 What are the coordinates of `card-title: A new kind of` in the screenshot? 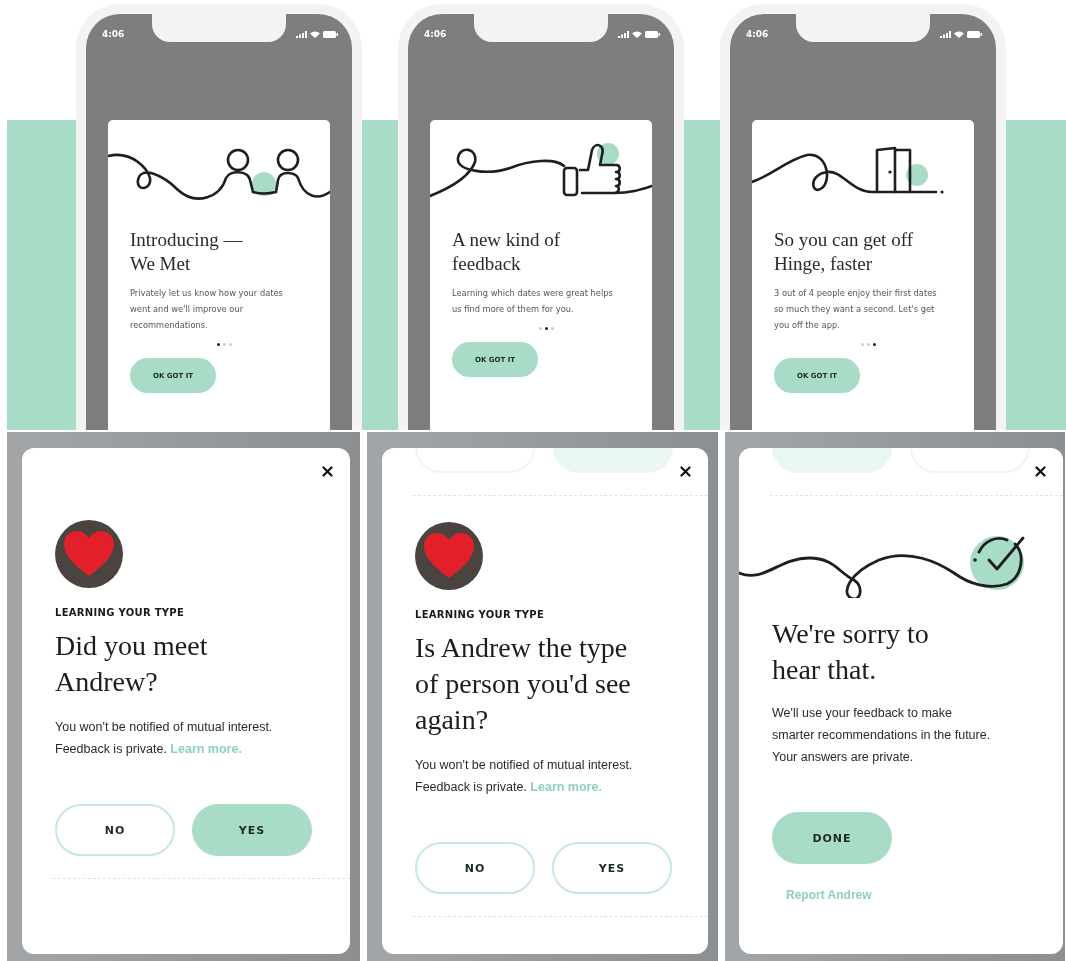 It's located at (507, 240).